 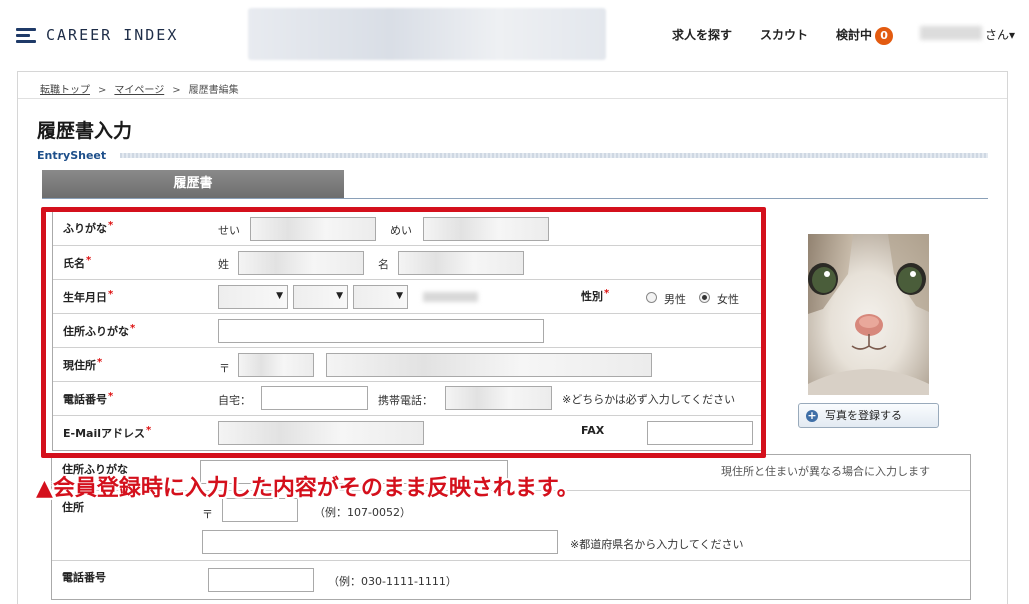 I want to click on profile-photo, so click(x=868, y=314).